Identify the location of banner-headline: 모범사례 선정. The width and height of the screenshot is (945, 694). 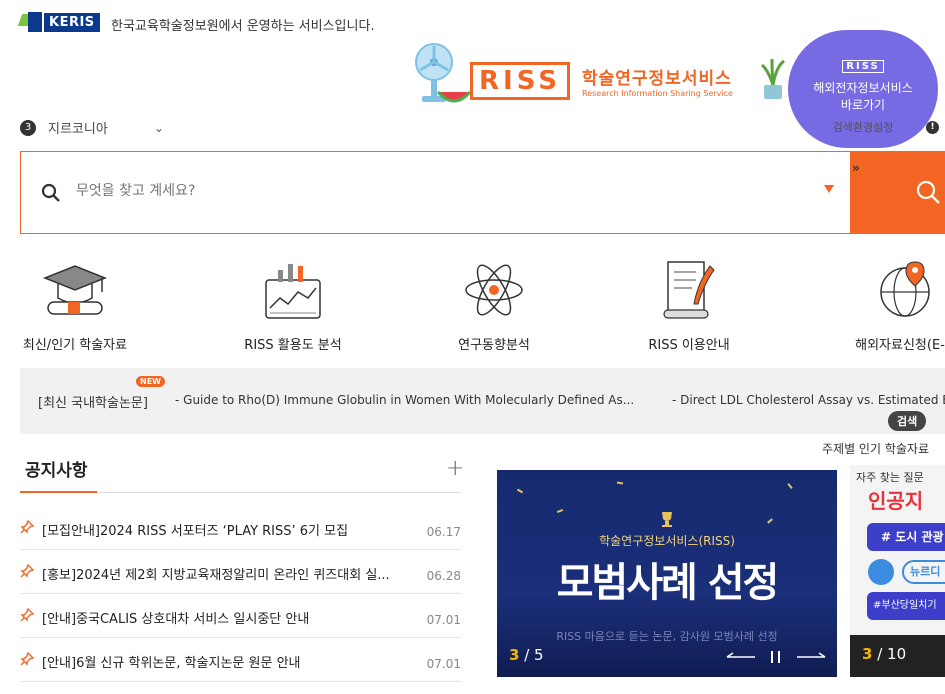
(668, 583).